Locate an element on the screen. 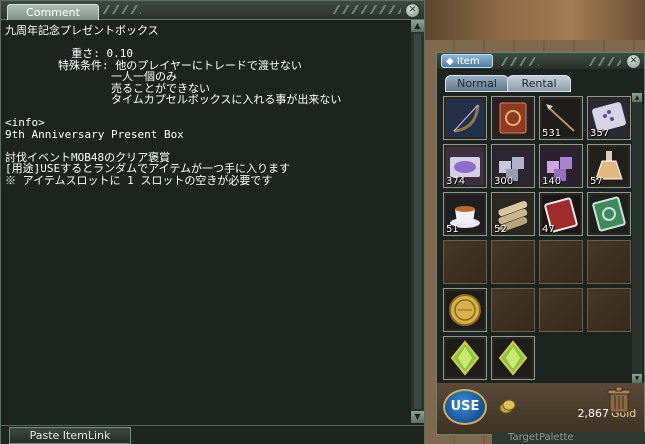  item-quantity: 47 is located at coordinates (548, 229).